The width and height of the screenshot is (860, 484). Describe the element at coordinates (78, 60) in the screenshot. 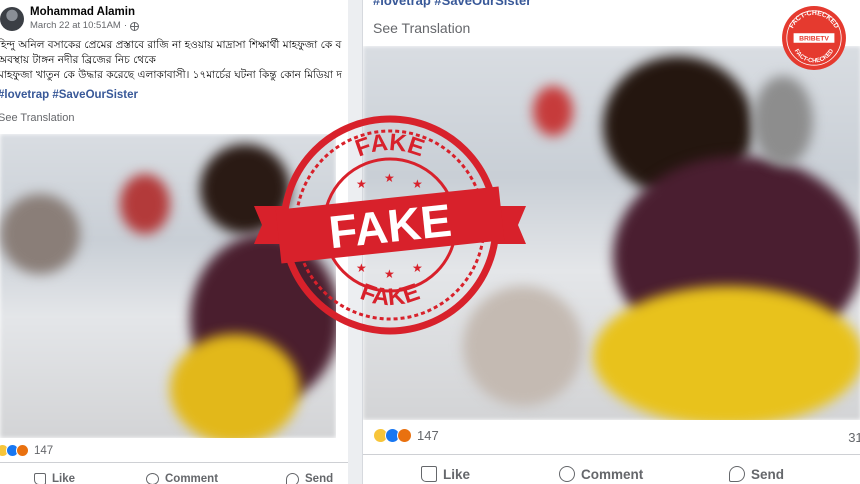

I see `post-text-line: অবস্থায় টাঙ্গন নদীর ব্রিজের নিচ থেকে` at that location.